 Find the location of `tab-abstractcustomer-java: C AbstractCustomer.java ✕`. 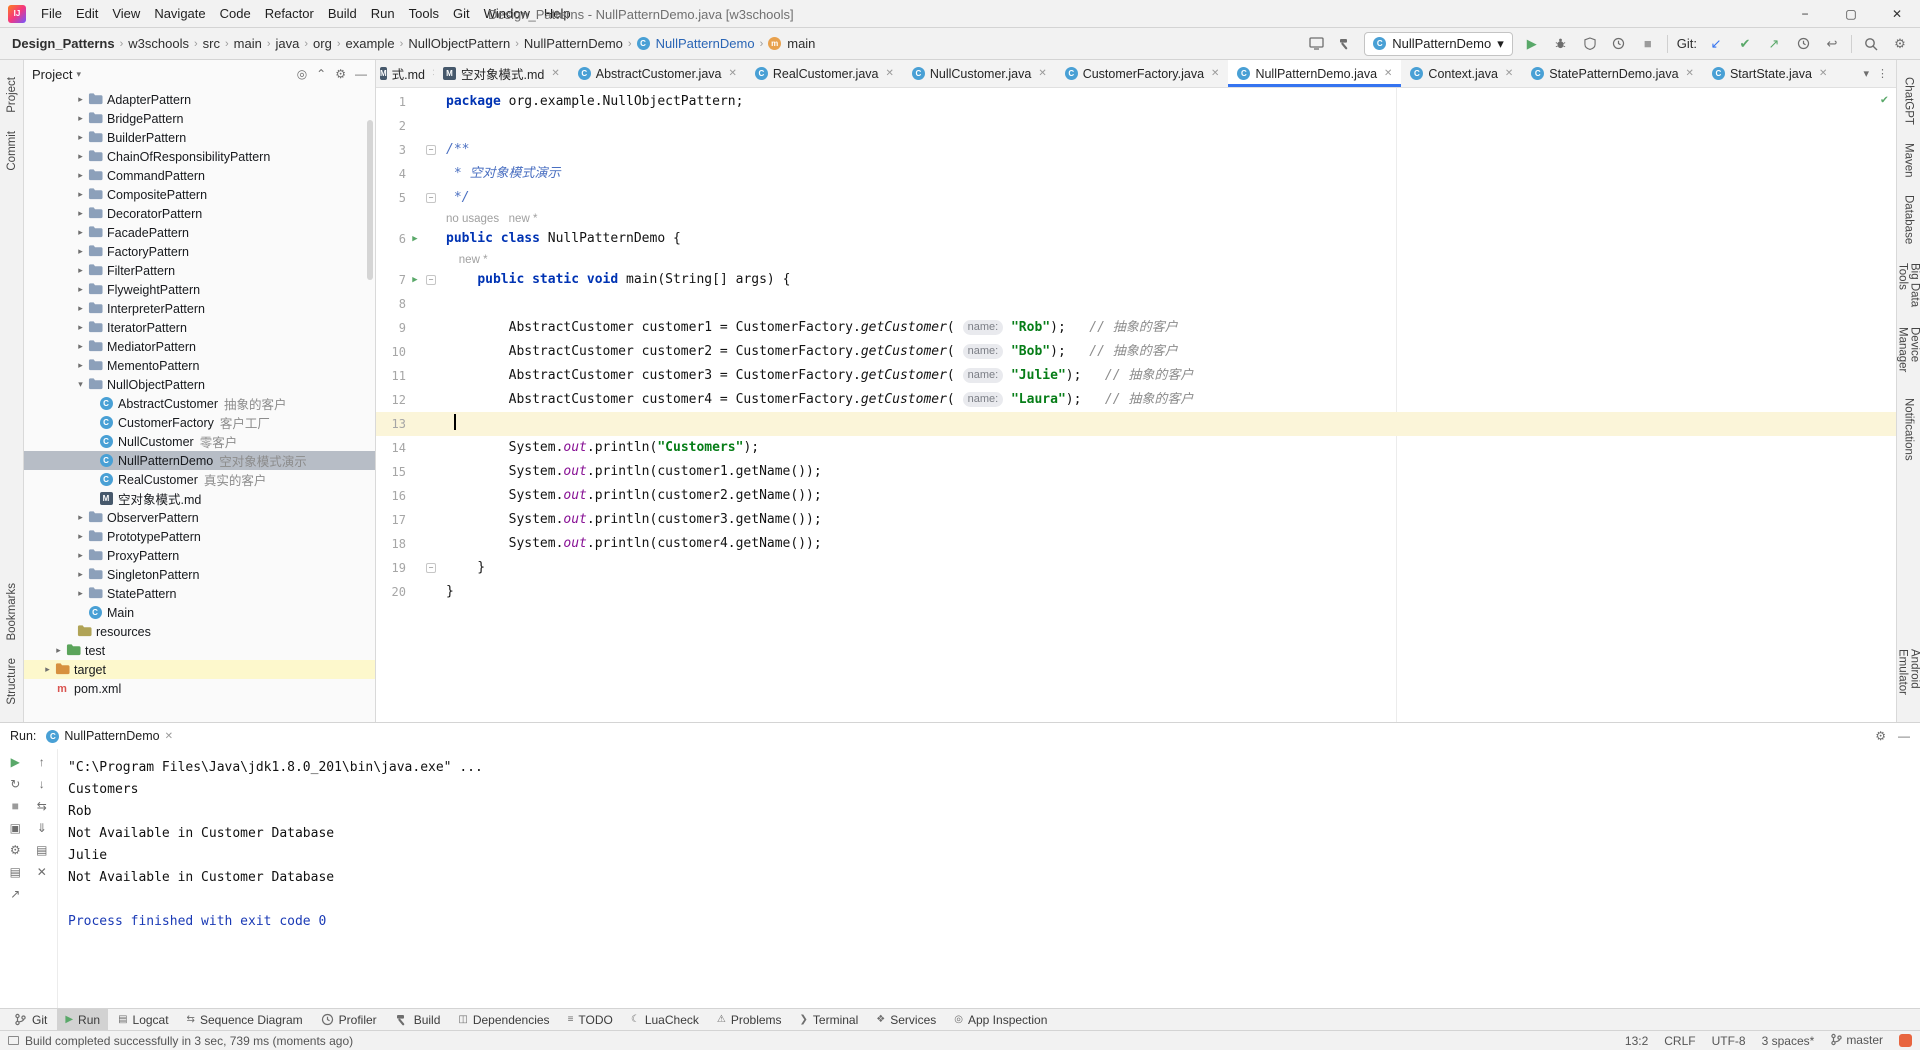

tab-abstractcustomer-java: C AbstractCustomer.java ✕ is located at coordinates (657, 73).